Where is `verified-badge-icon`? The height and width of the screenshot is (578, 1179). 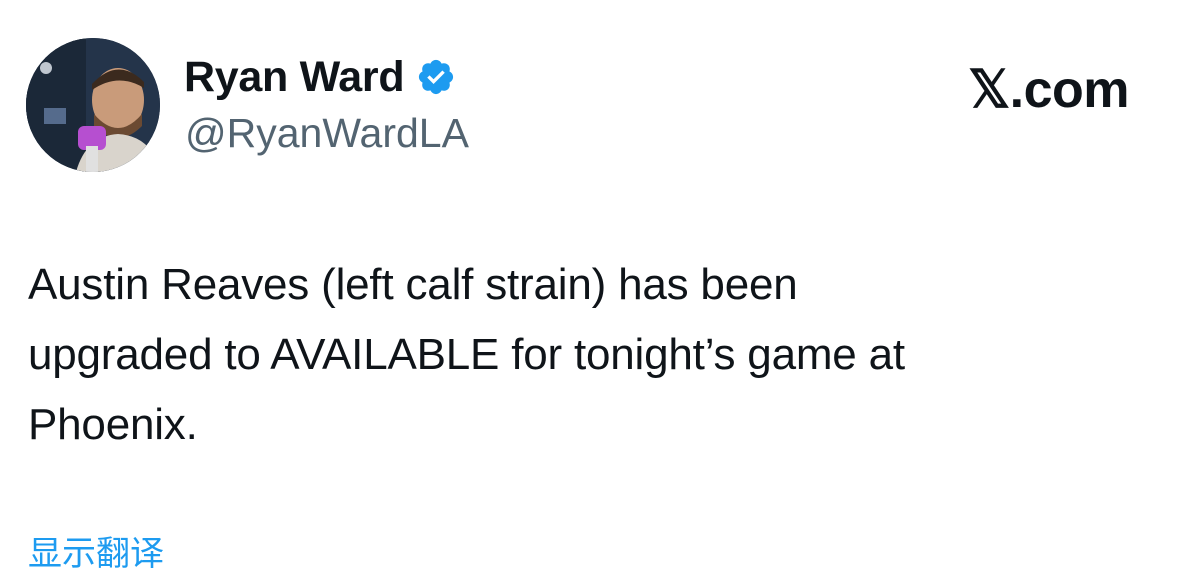 verified-badge-icon is located at coordinates (436, 77).